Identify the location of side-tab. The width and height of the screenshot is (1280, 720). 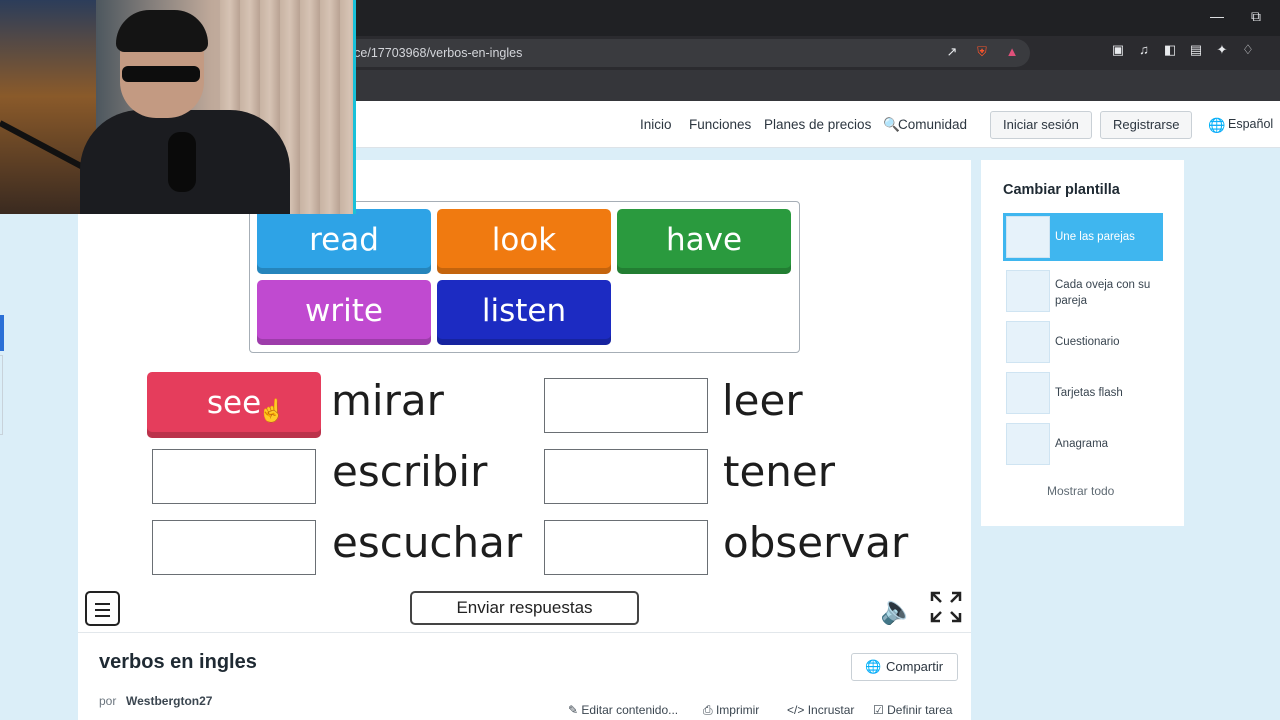
(1, 395).